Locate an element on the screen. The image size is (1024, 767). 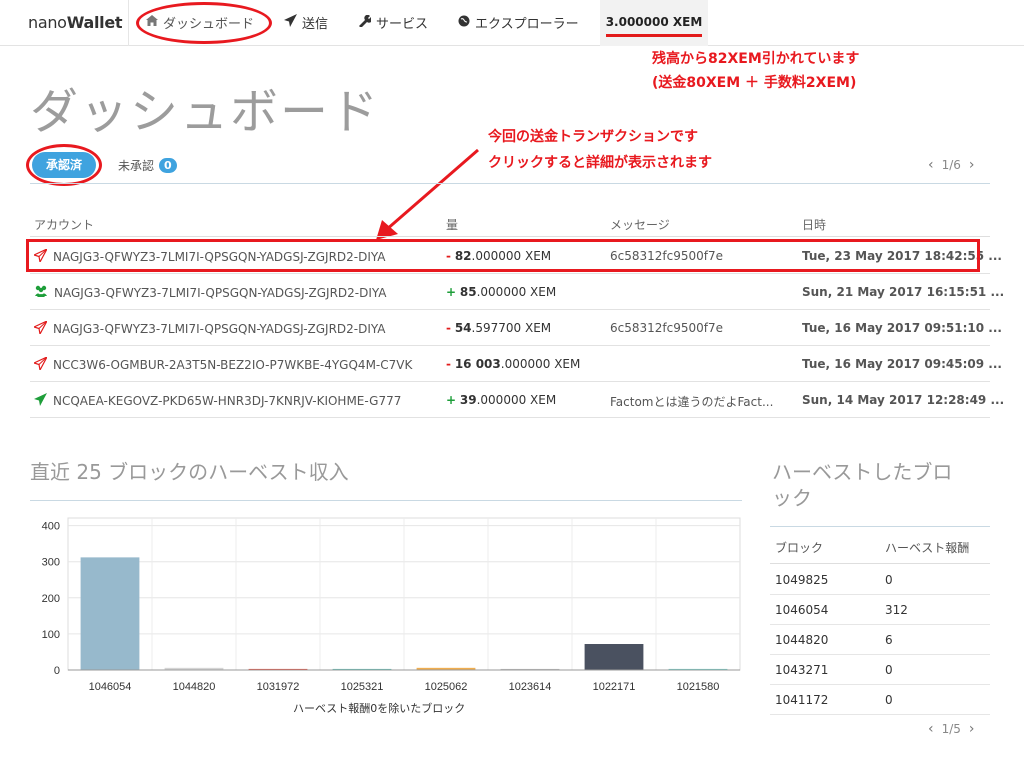
chart-y-tick-label: 100 is located at coordinates (51, 635).